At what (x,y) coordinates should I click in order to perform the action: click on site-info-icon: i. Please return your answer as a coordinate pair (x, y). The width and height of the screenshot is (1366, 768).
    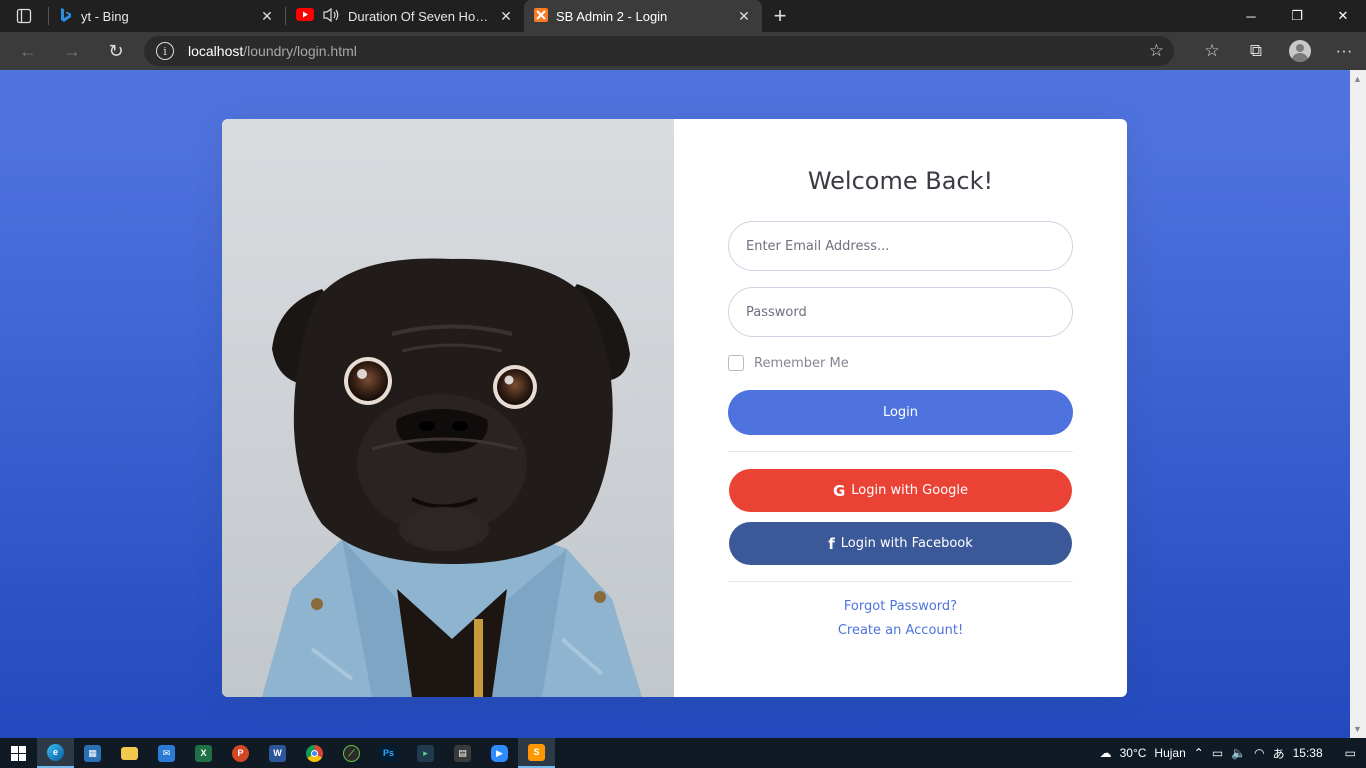
    Looking at the image, I should click on (165, 51).